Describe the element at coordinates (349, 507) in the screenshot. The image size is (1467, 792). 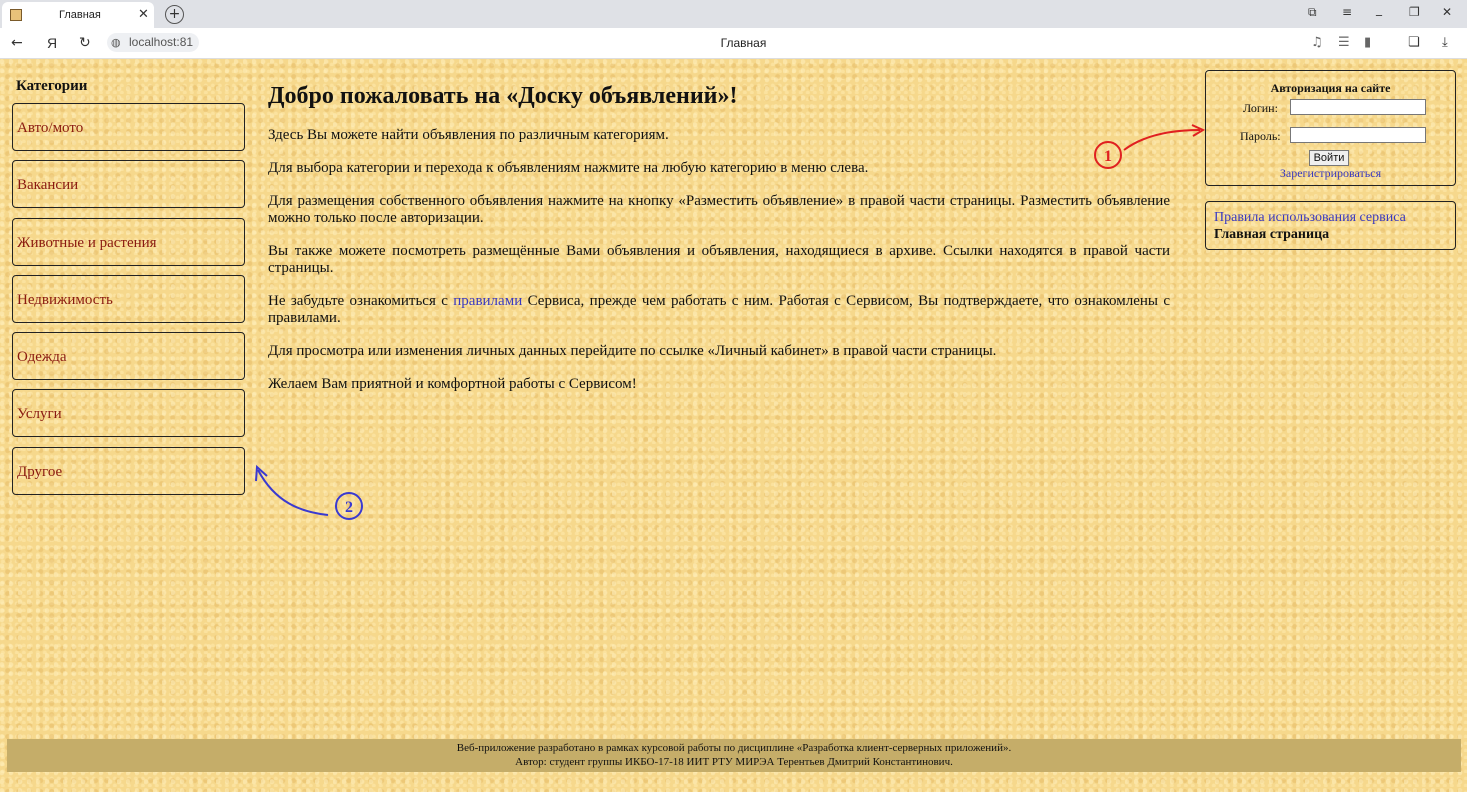
I see `marker-2-text: 2` at that location.